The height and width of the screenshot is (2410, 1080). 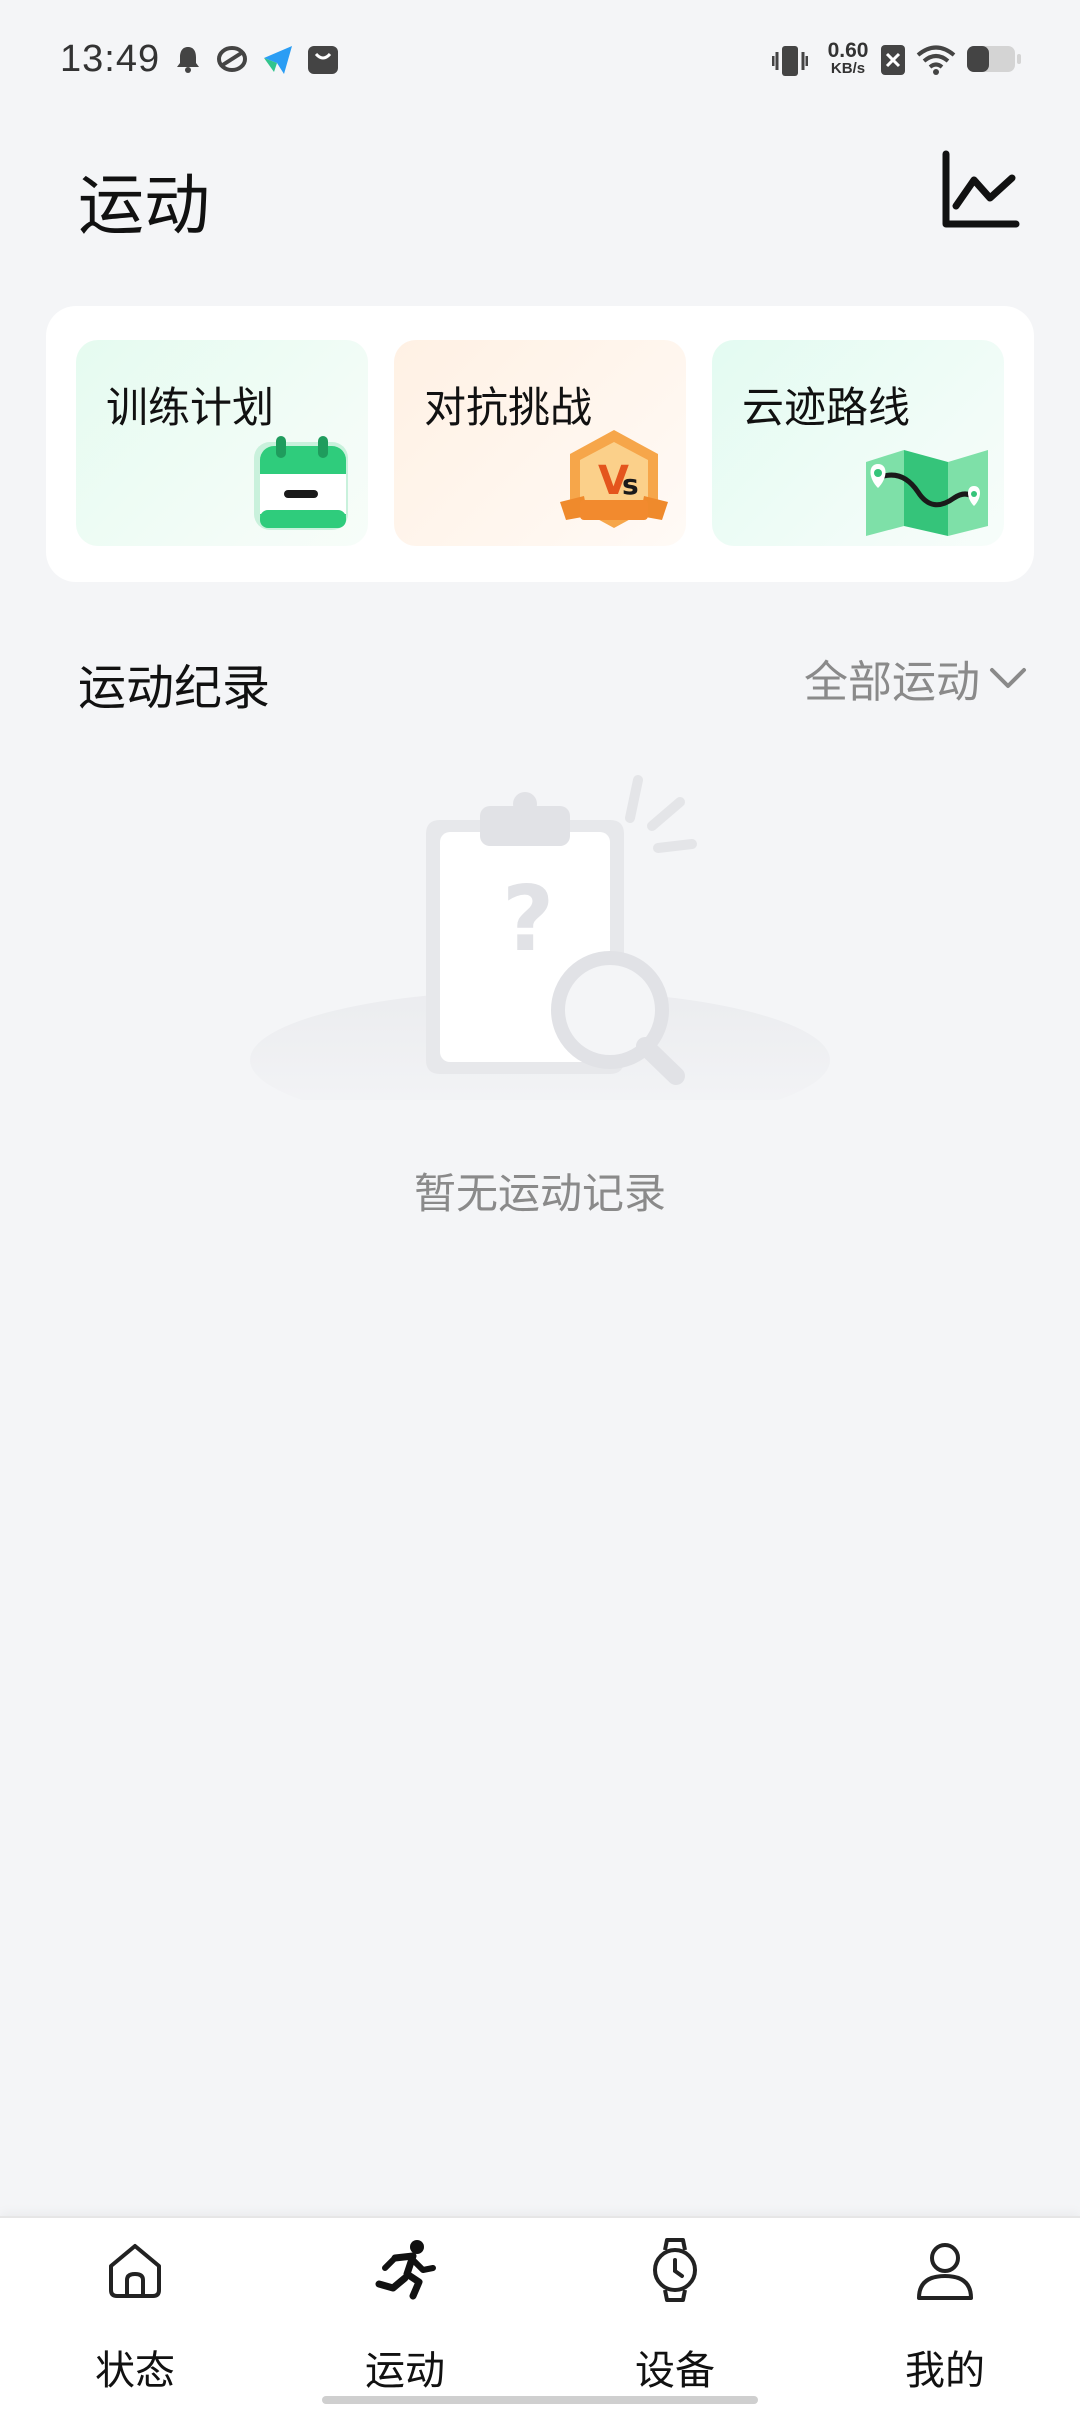 I want to click on nav-label-device: 设备, so click(x=675, y=2371).